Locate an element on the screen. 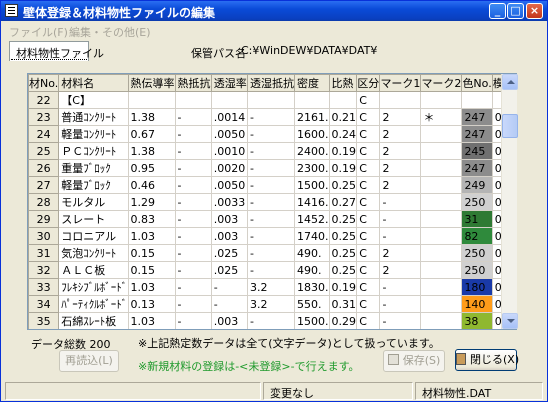 The height and width of the screenshot is (402, 548). color-cell: 82 is located at coordinates (477, 236).